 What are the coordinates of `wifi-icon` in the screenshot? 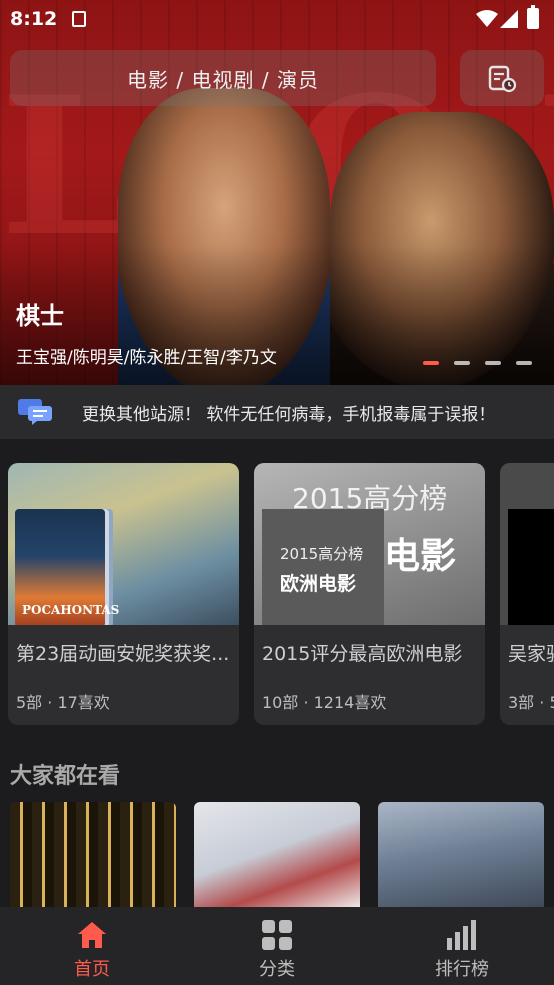 It's located at (487, 18).